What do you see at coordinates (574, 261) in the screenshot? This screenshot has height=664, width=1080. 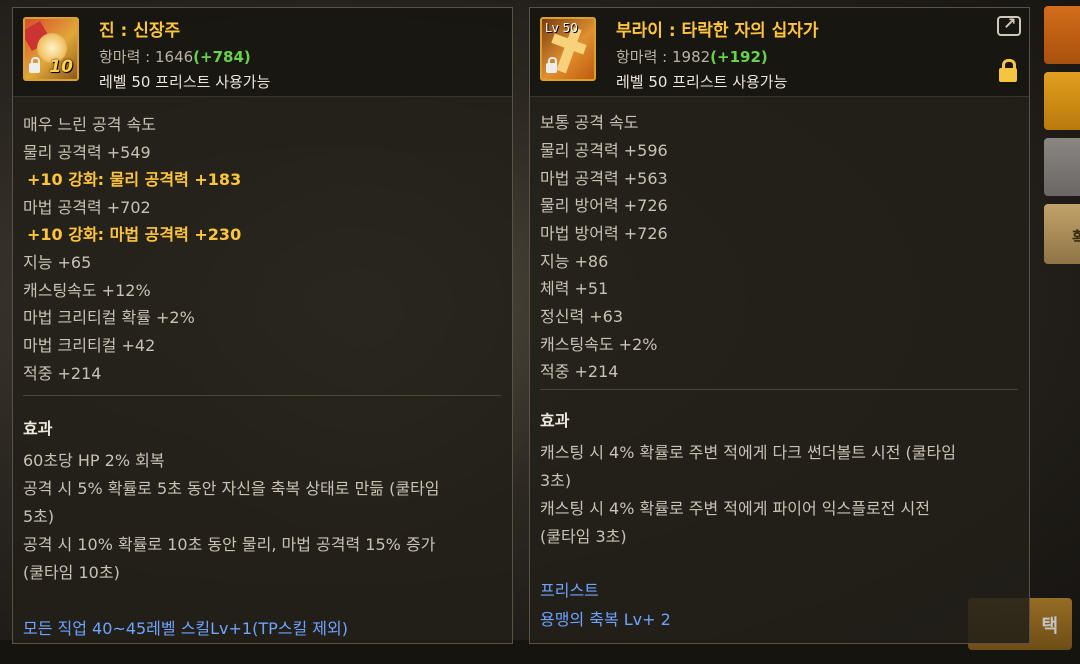 I see `stat-line: 지능 +86` at bounding box center [574, 261].